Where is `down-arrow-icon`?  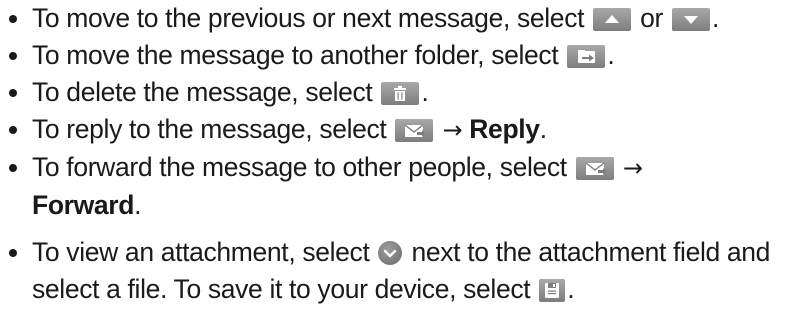 down-arrow-icon is located at coordinates (691, 19).